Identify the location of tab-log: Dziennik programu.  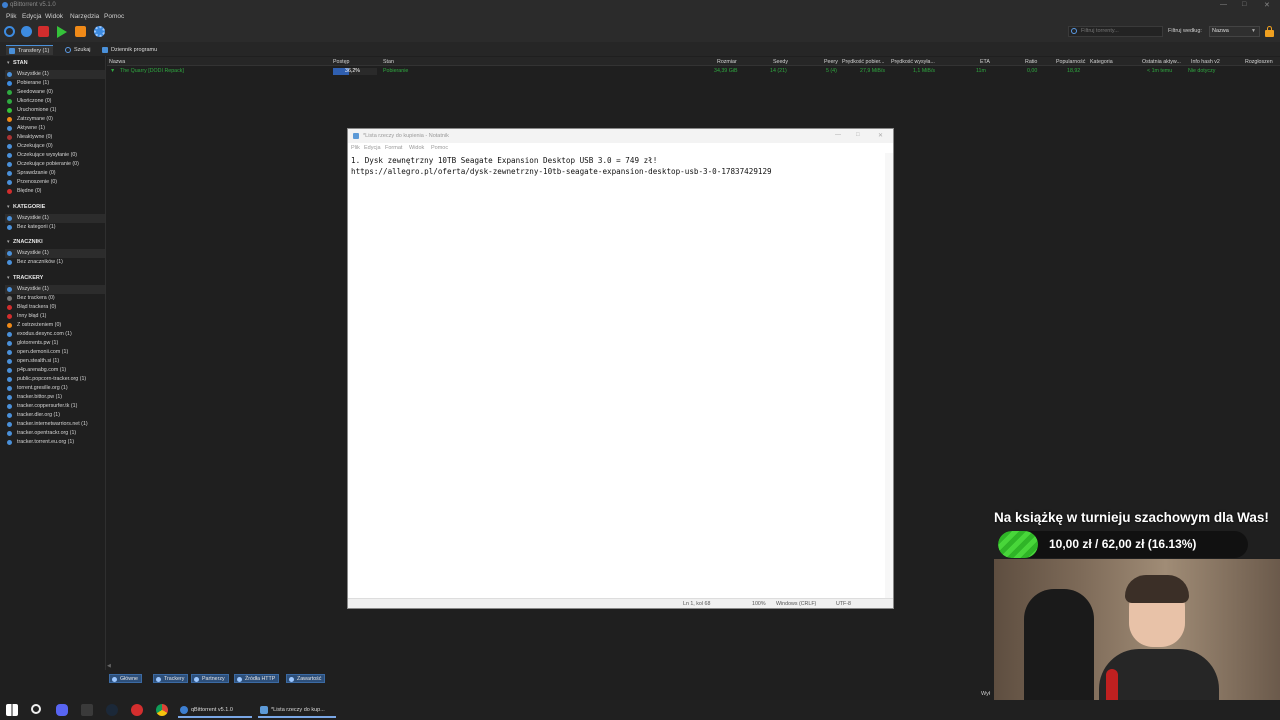
(130, 50).